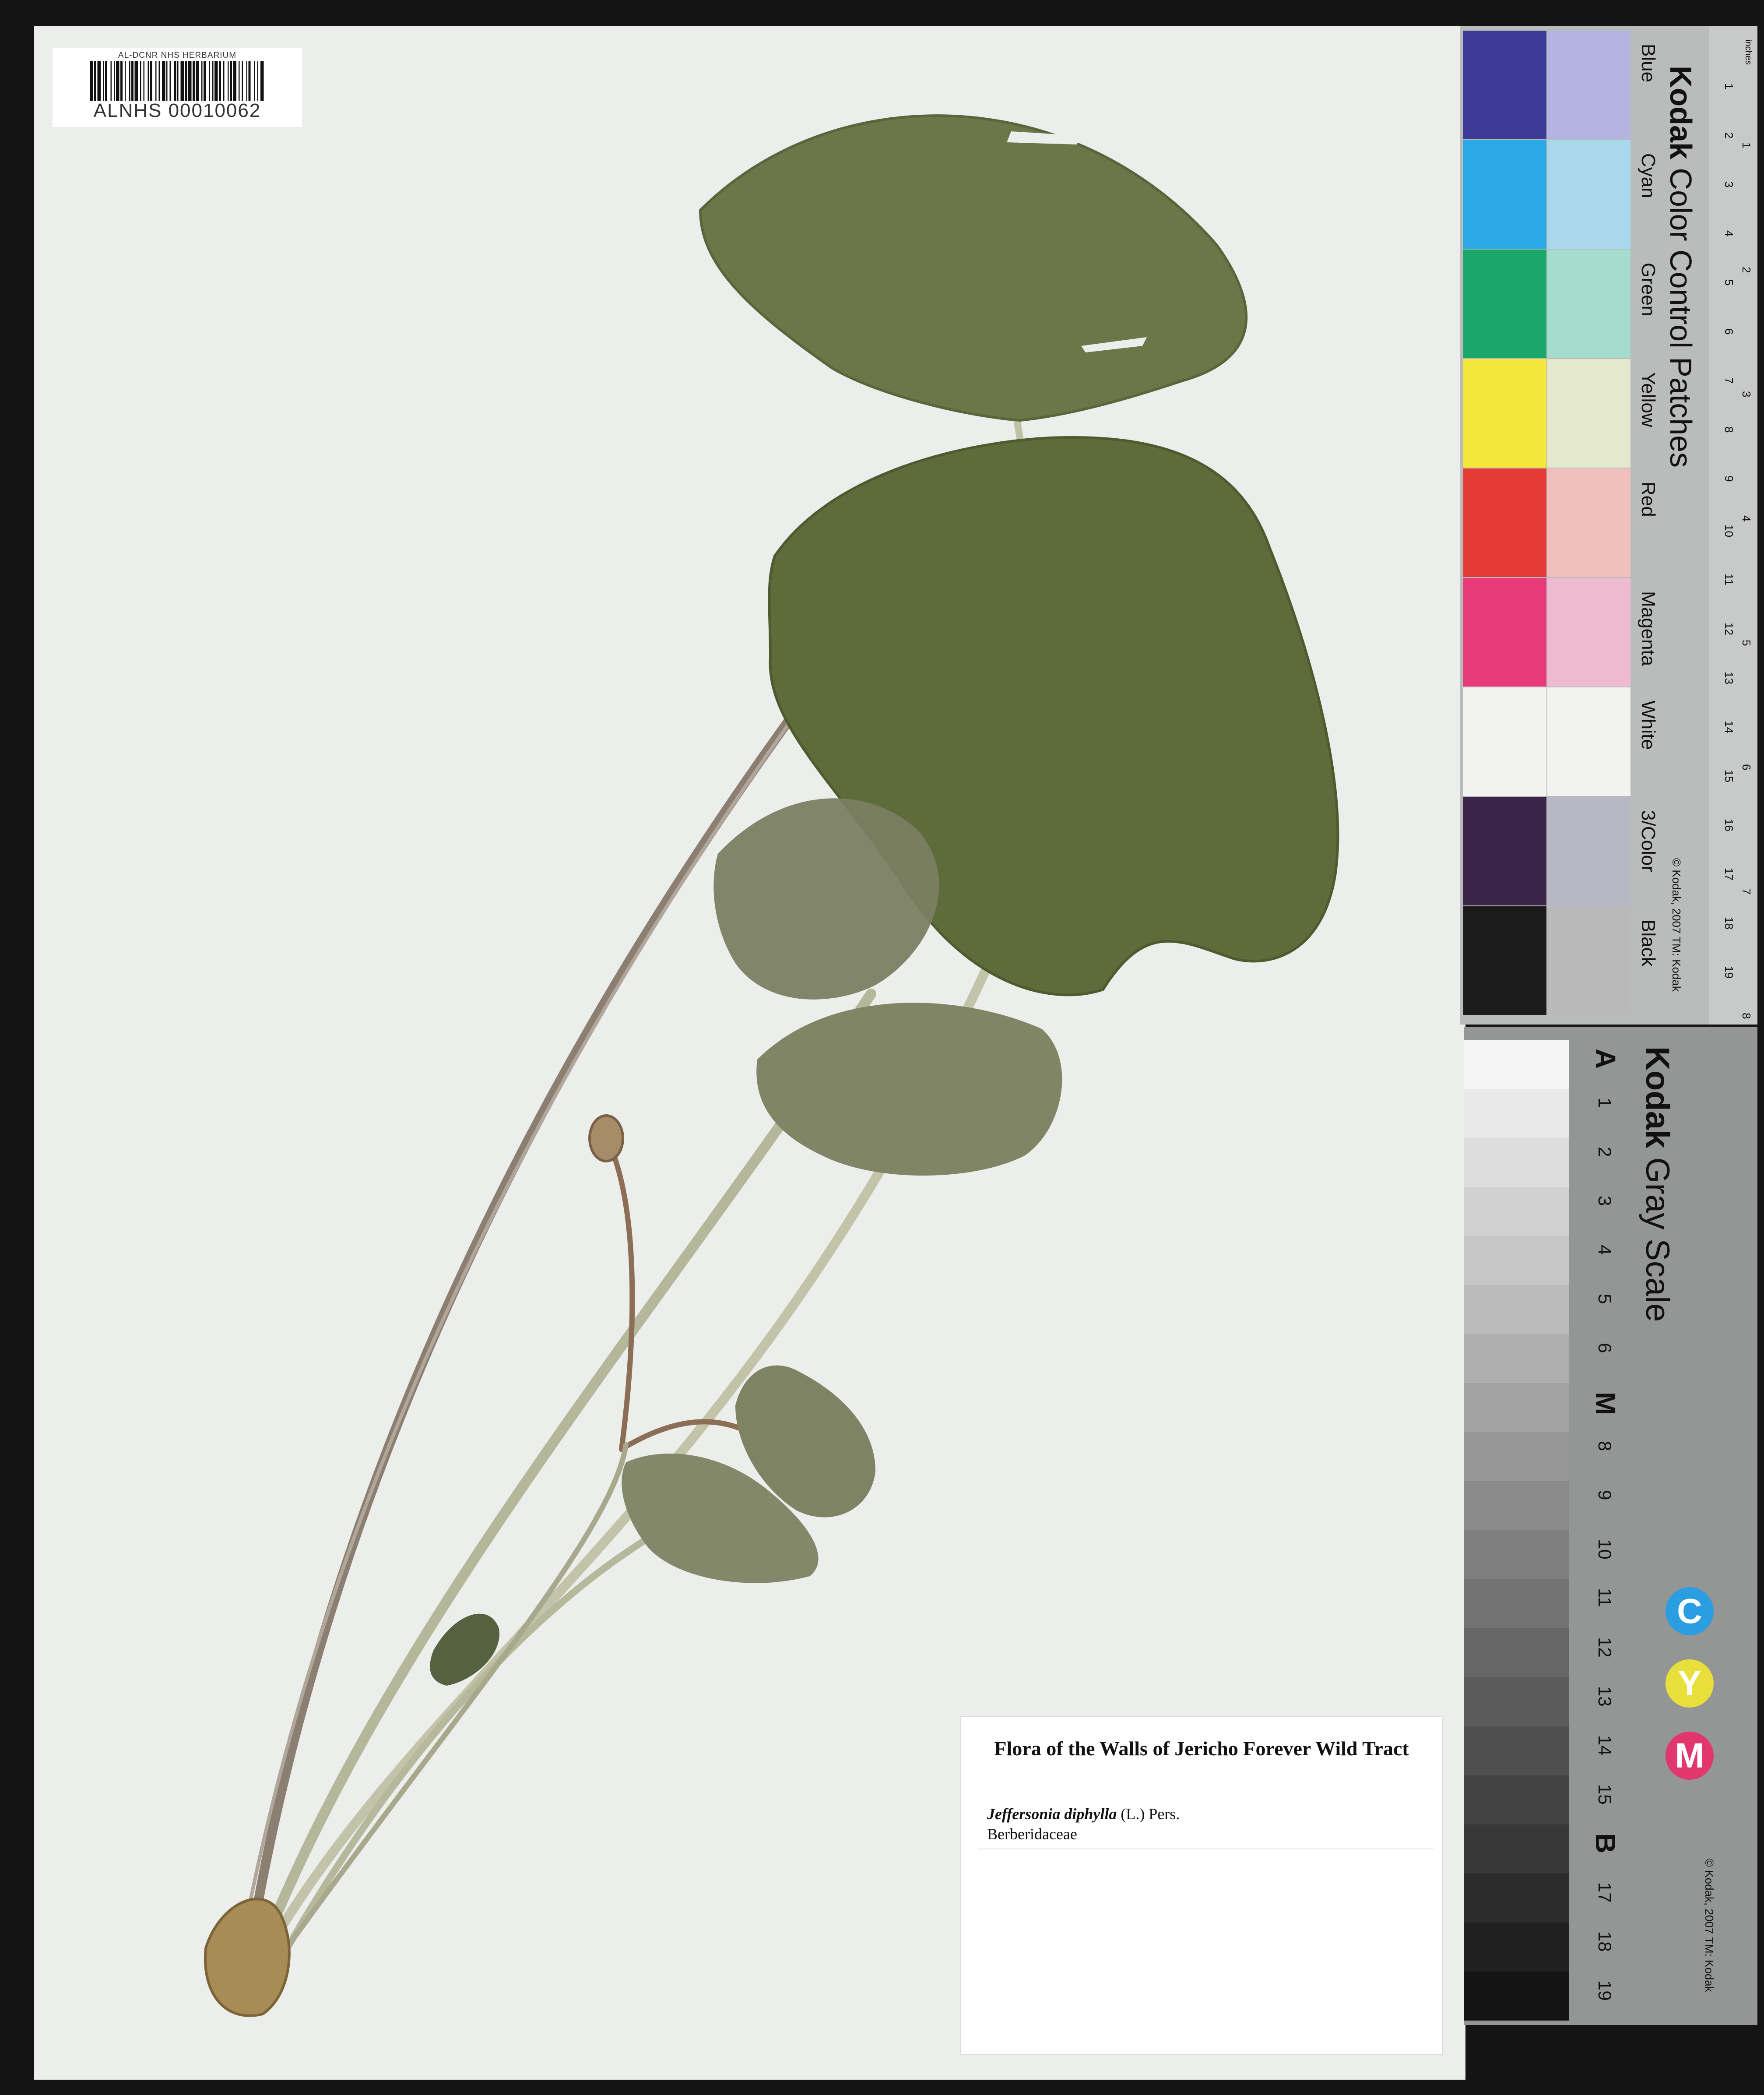 The width and height of the screenshot is (1764, 2095). I want to click on gray-step-label: 5, so click(1605, 1299).